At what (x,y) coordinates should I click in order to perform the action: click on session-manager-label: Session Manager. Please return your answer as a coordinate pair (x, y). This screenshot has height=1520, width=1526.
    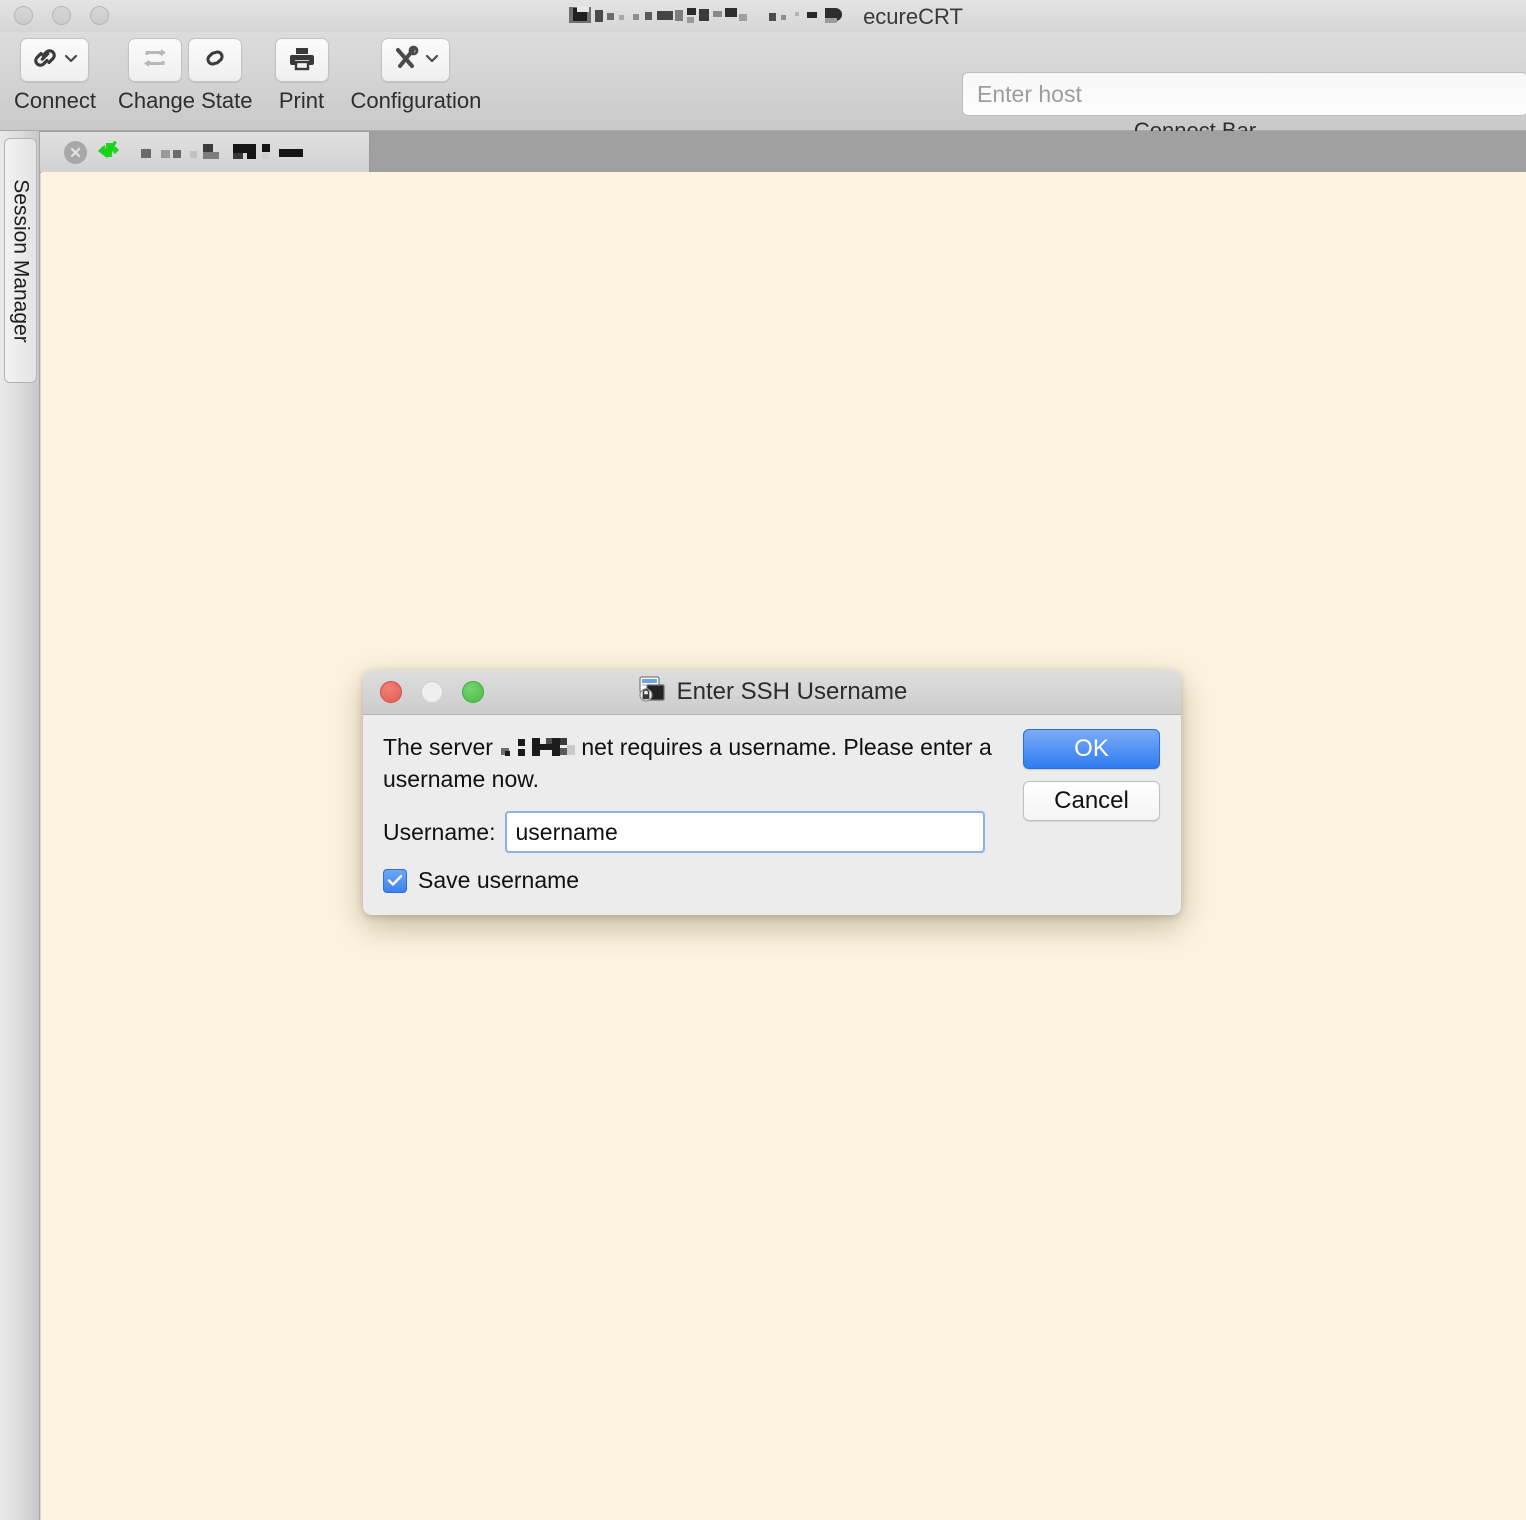
    Looking at the image, I should click on (21, 260).